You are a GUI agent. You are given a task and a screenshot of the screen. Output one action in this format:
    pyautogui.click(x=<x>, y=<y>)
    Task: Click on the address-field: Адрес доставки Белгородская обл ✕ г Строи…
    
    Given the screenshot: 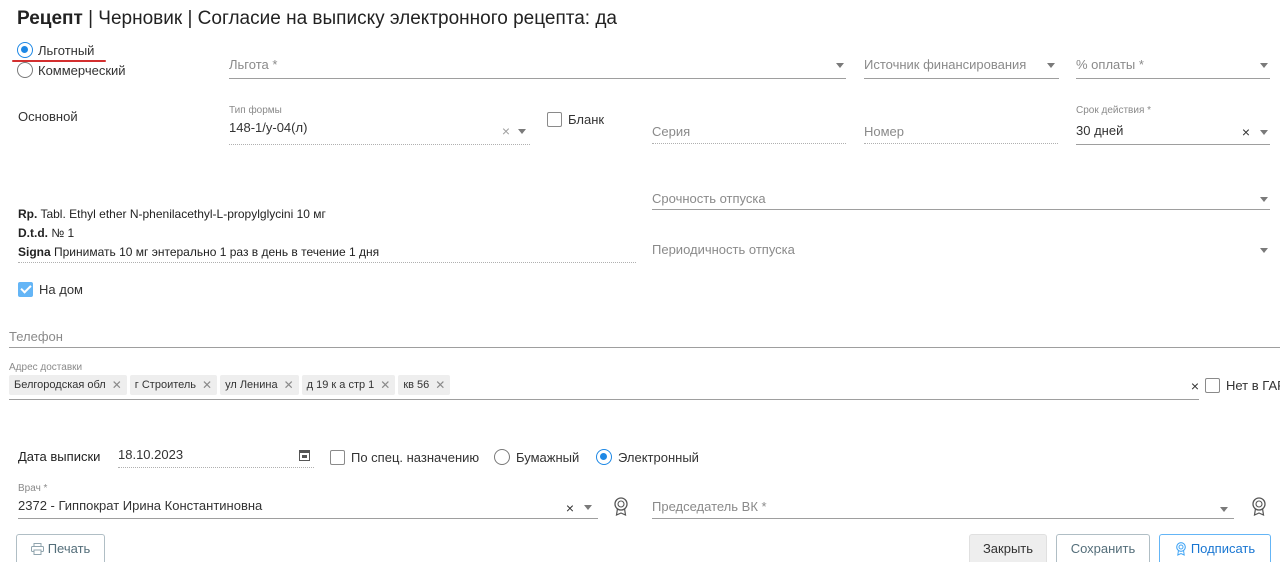 What is the action you would take?
    pyautogui.click(x=604, y=381)
    